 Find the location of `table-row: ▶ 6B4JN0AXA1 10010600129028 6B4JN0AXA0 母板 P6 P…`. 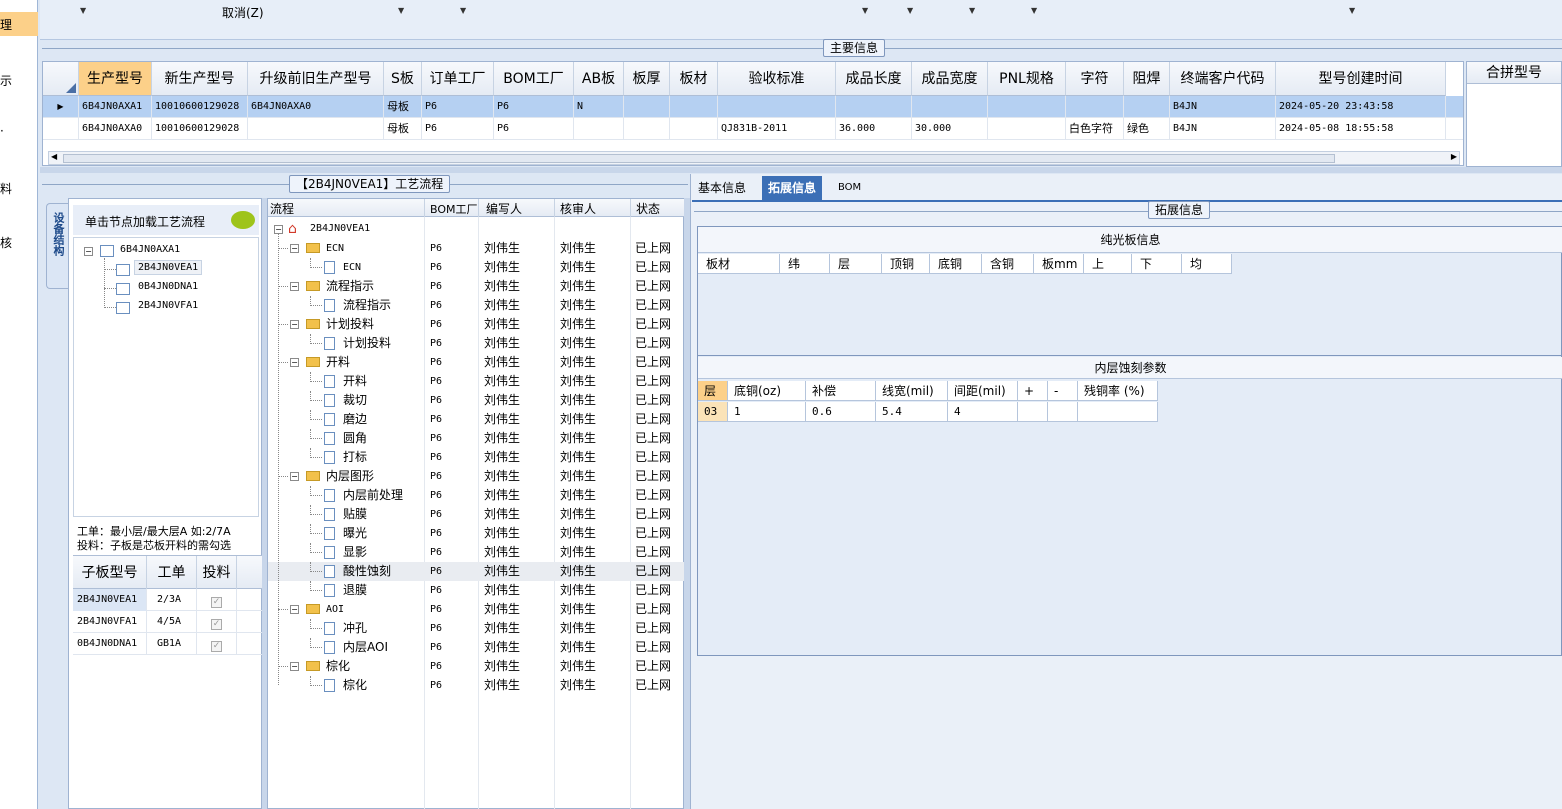

table-row: ▶ 6B4JN0AXA1 10010600129028 6B4JN0AXA0 母板 P6 P… is located at coordinates (753, 107).